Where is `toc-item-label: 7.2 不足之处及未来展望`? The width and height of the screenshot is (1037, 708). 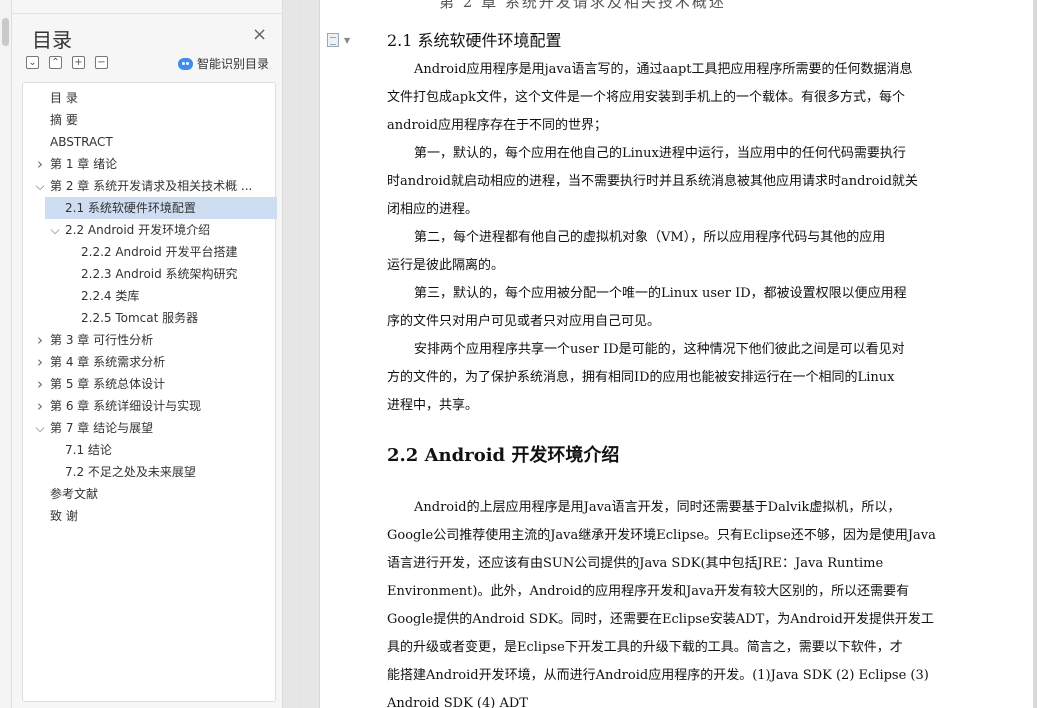
toc-item-label: 7.2 不足之处及未来展望 is located at coordinates (130, 472).